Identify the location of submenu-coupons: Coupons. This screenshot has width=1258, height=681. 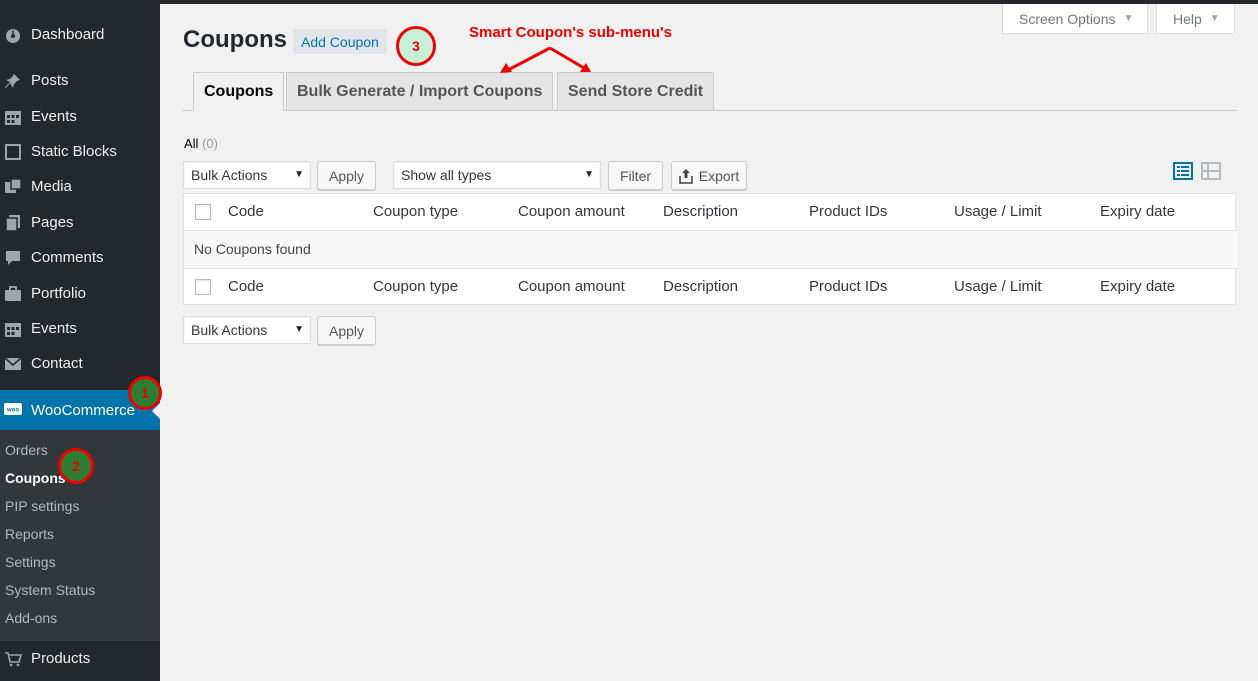
(35, 478).